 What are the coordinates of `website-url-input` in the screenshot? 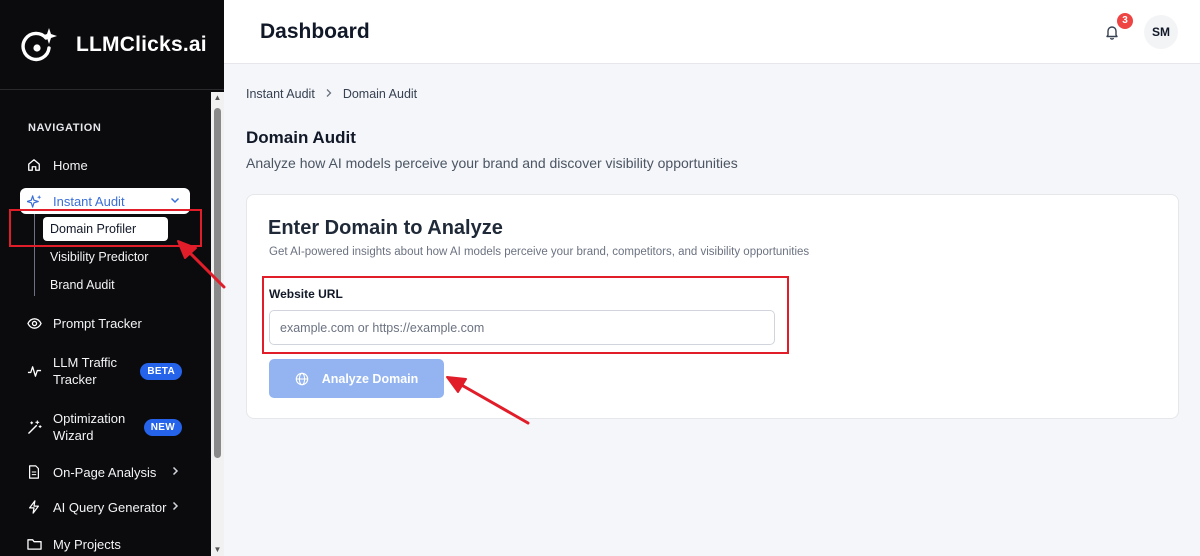 It's located at (522, 327).